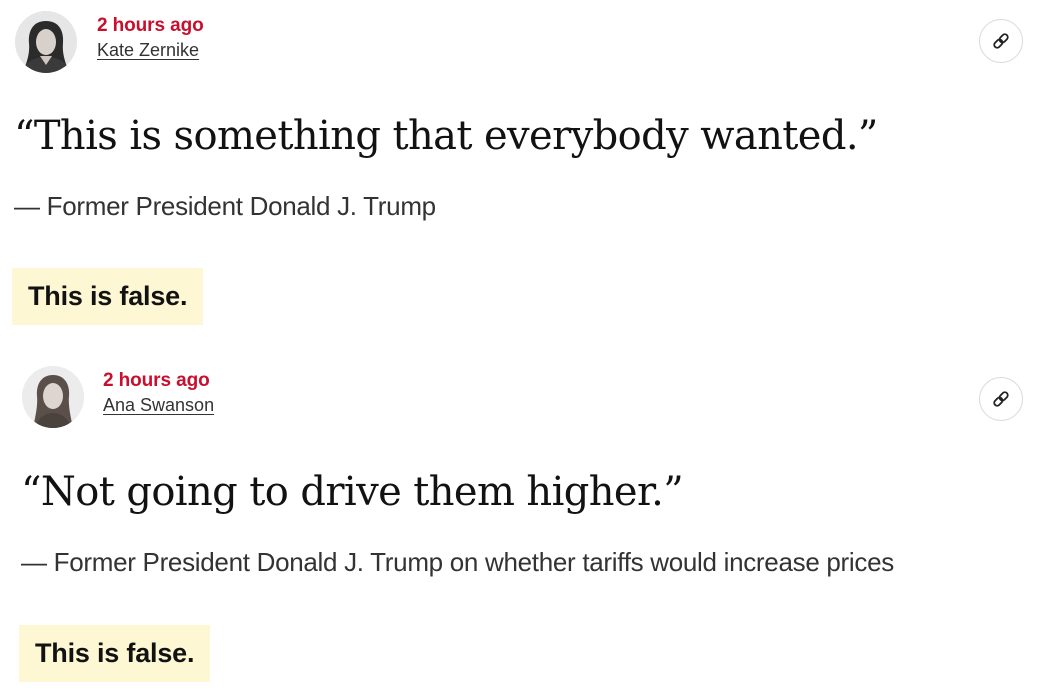 Image resolution: width=1040 pixels, height=696 pixels. What do you see at coordinates (148, 50) in the screenshot?
I see `author-link: Kate Zernike` at bounding box center [148, 50].